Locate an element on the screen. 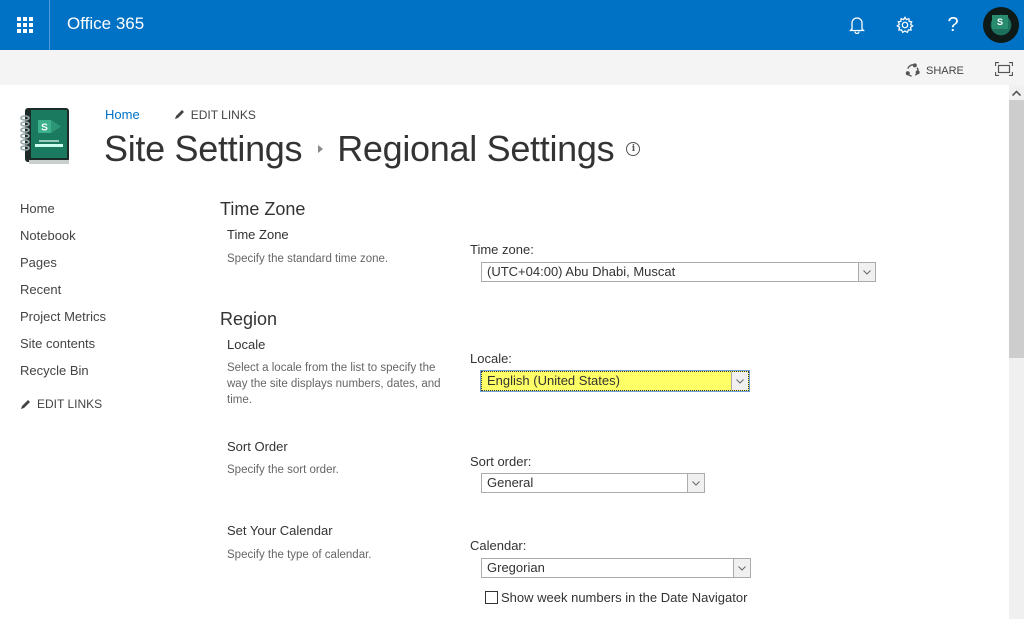  scroll-up-button is located at coordinates (1016, 92).